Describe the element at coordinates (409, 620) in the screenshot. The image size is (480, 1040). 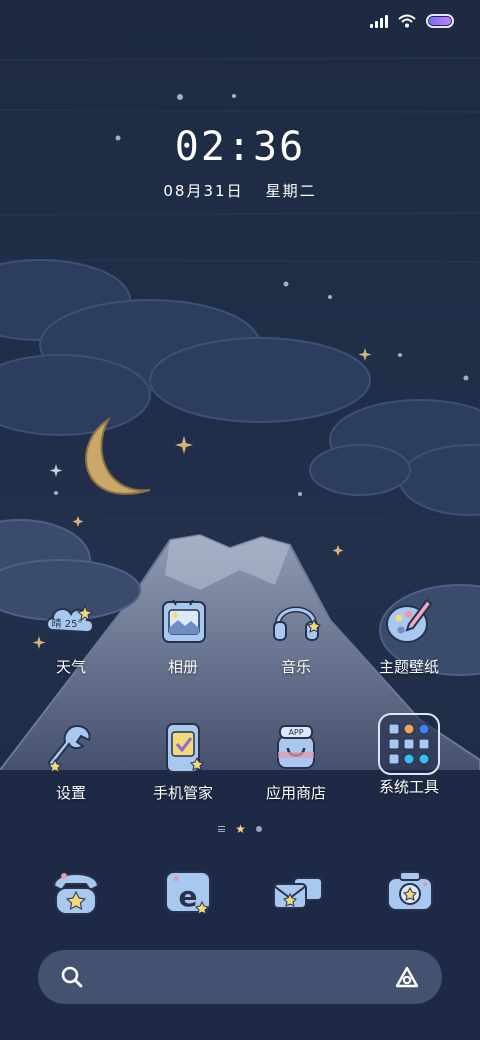
I see `paint-palette-icon` at that location.